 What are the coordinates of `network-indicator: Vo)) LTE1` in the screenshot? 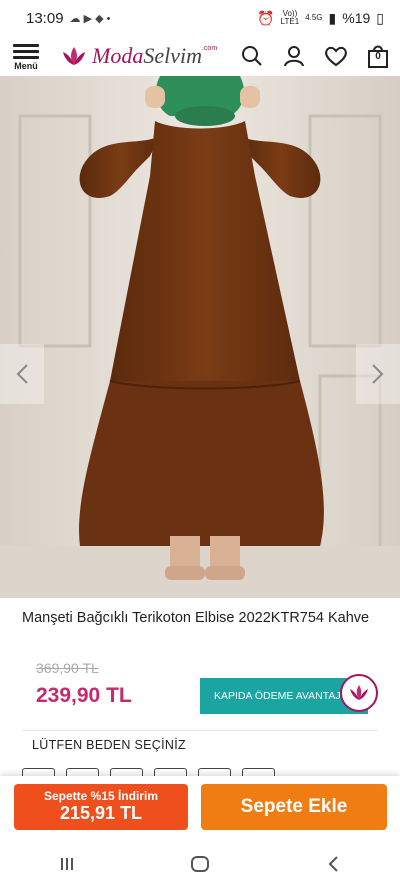 It's located at (290, 17).